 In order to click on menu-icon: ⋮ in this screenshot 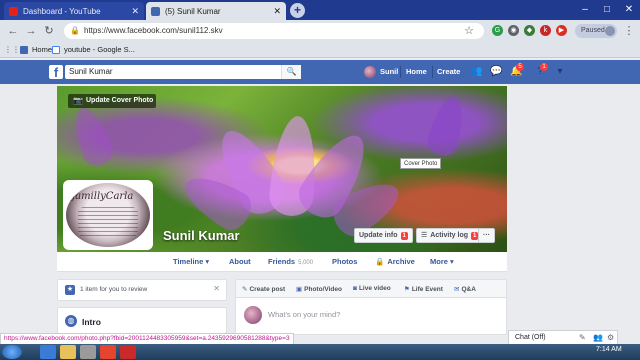, I will do `click(629, 31)`.